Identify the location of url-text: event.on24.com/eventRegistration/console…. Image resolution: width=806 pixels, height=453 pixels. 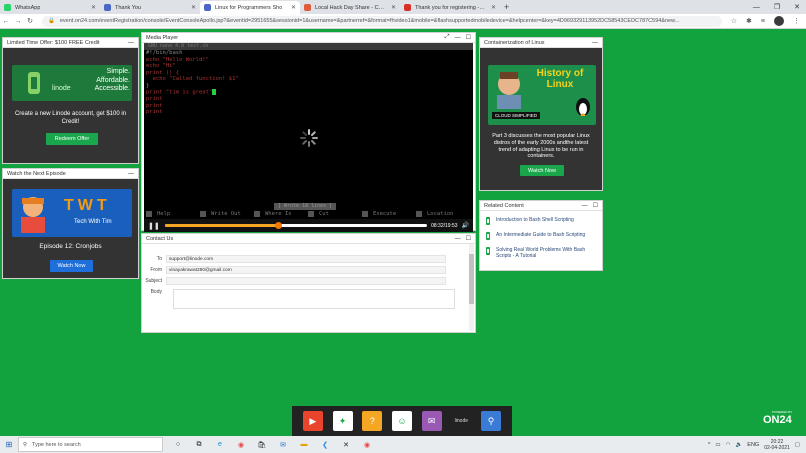
(369, 21).